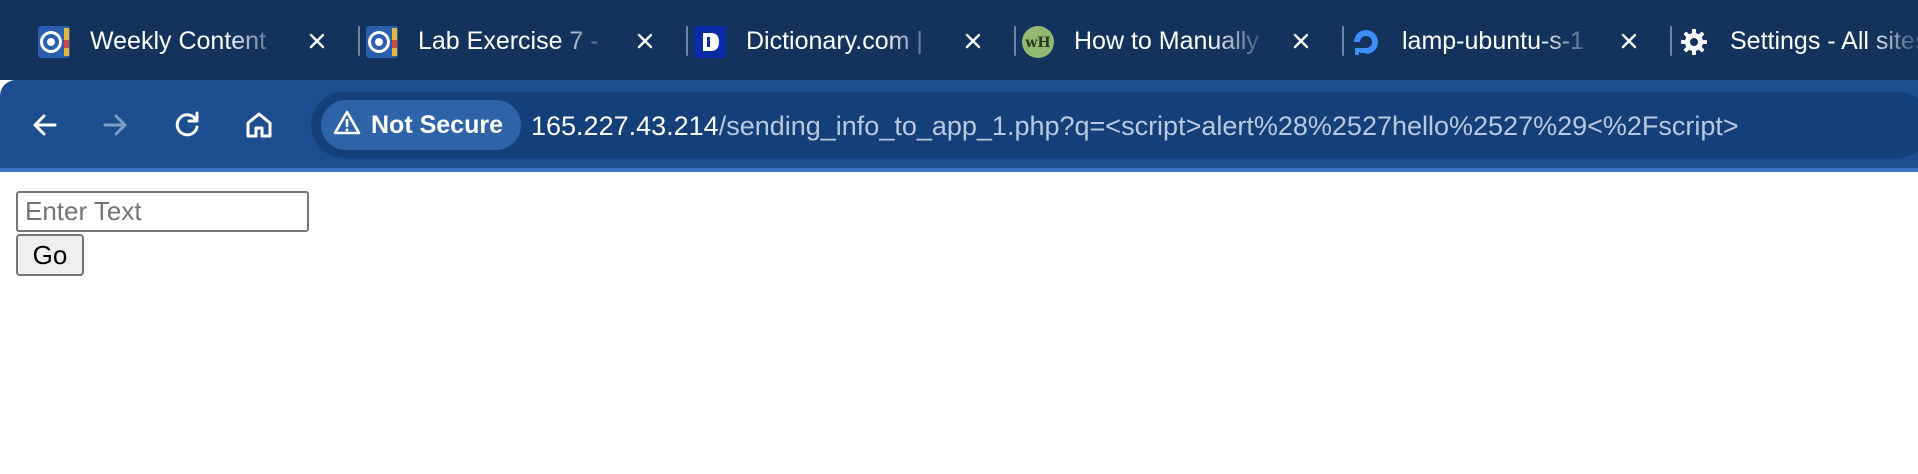  I want to click on url-host: 165.227.43.214, so click(625, 126).